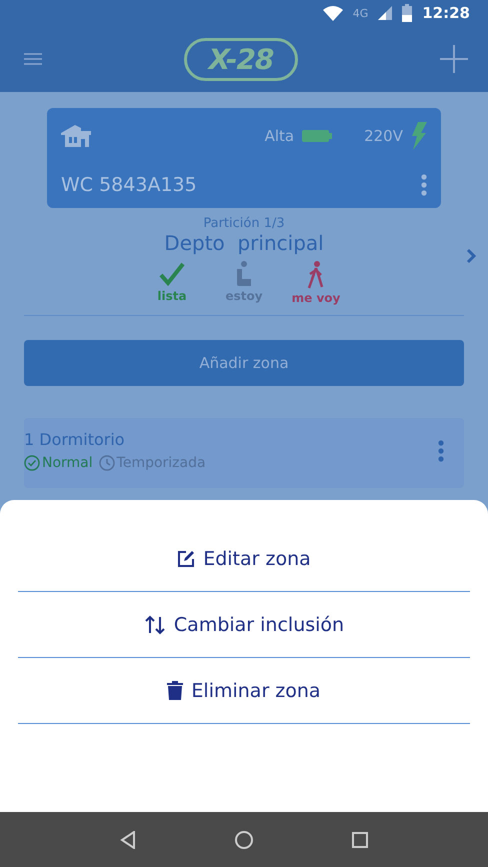  I want to click on zone-status: Normal, so click(58, 463).